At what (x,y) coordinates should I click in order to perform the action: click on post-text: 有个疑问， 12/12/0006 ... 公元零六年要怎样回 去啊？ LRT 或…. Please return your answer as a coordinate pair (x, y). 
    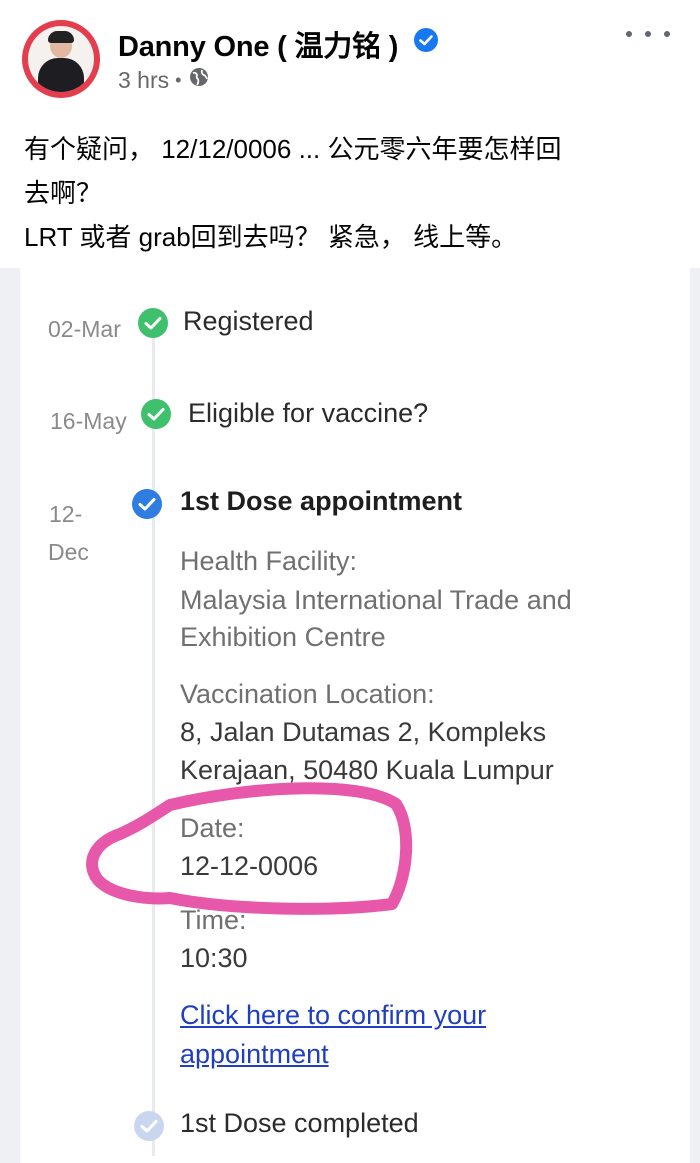
    Looking at the image, I should click on (354, 193).